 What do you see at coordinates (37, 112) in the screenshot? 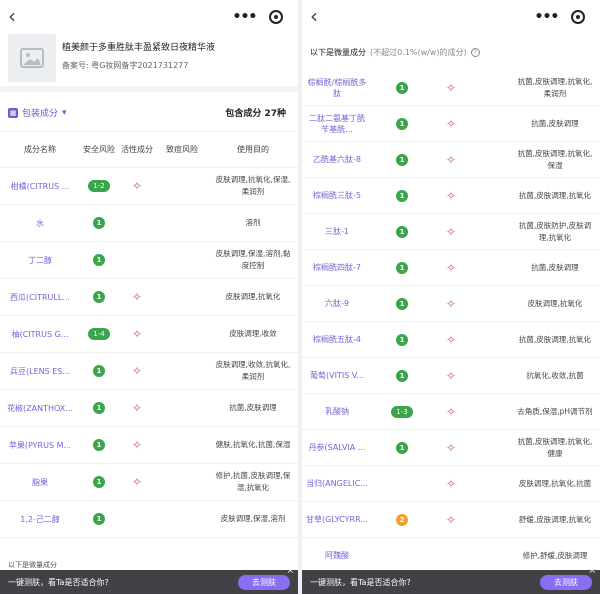
I see `pack-selector: ▦ 包装成分 ▾` at bounding box center [37, 112].